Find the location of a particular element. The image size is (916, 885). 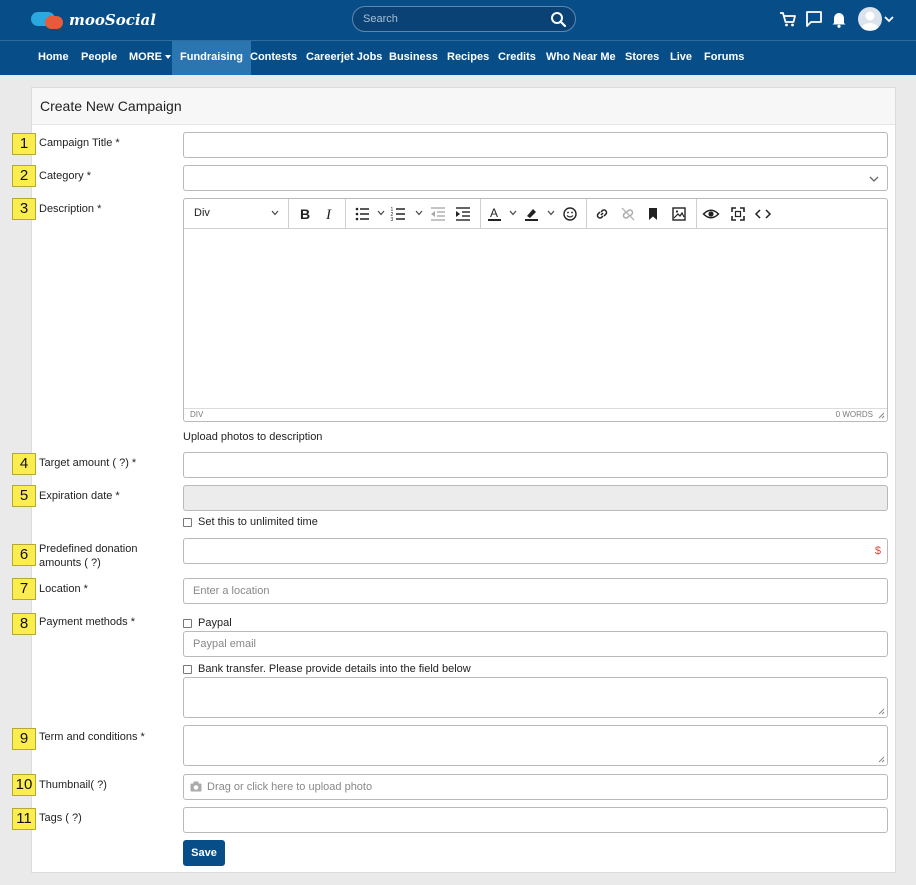

thumbnail-upload-text: Drag or click here to upload photo is located at coordinates (290, 787).